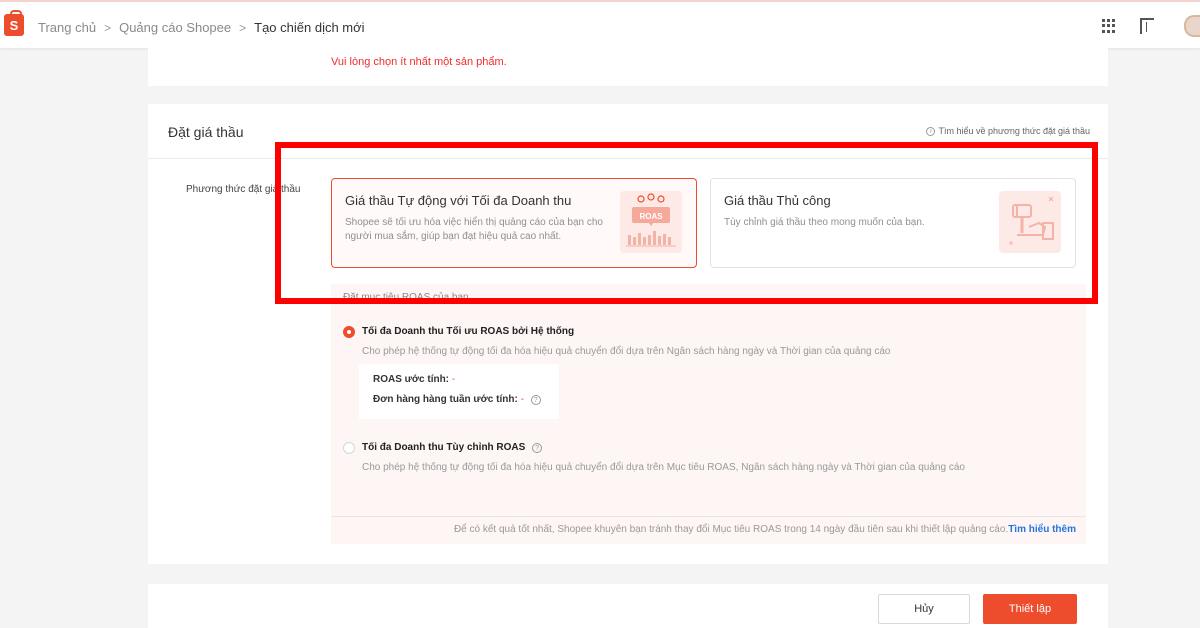  I want to click on learn-bidding-link: i Tìm hiểu về phương thức đặt giá thầu, so click(1008, 131).